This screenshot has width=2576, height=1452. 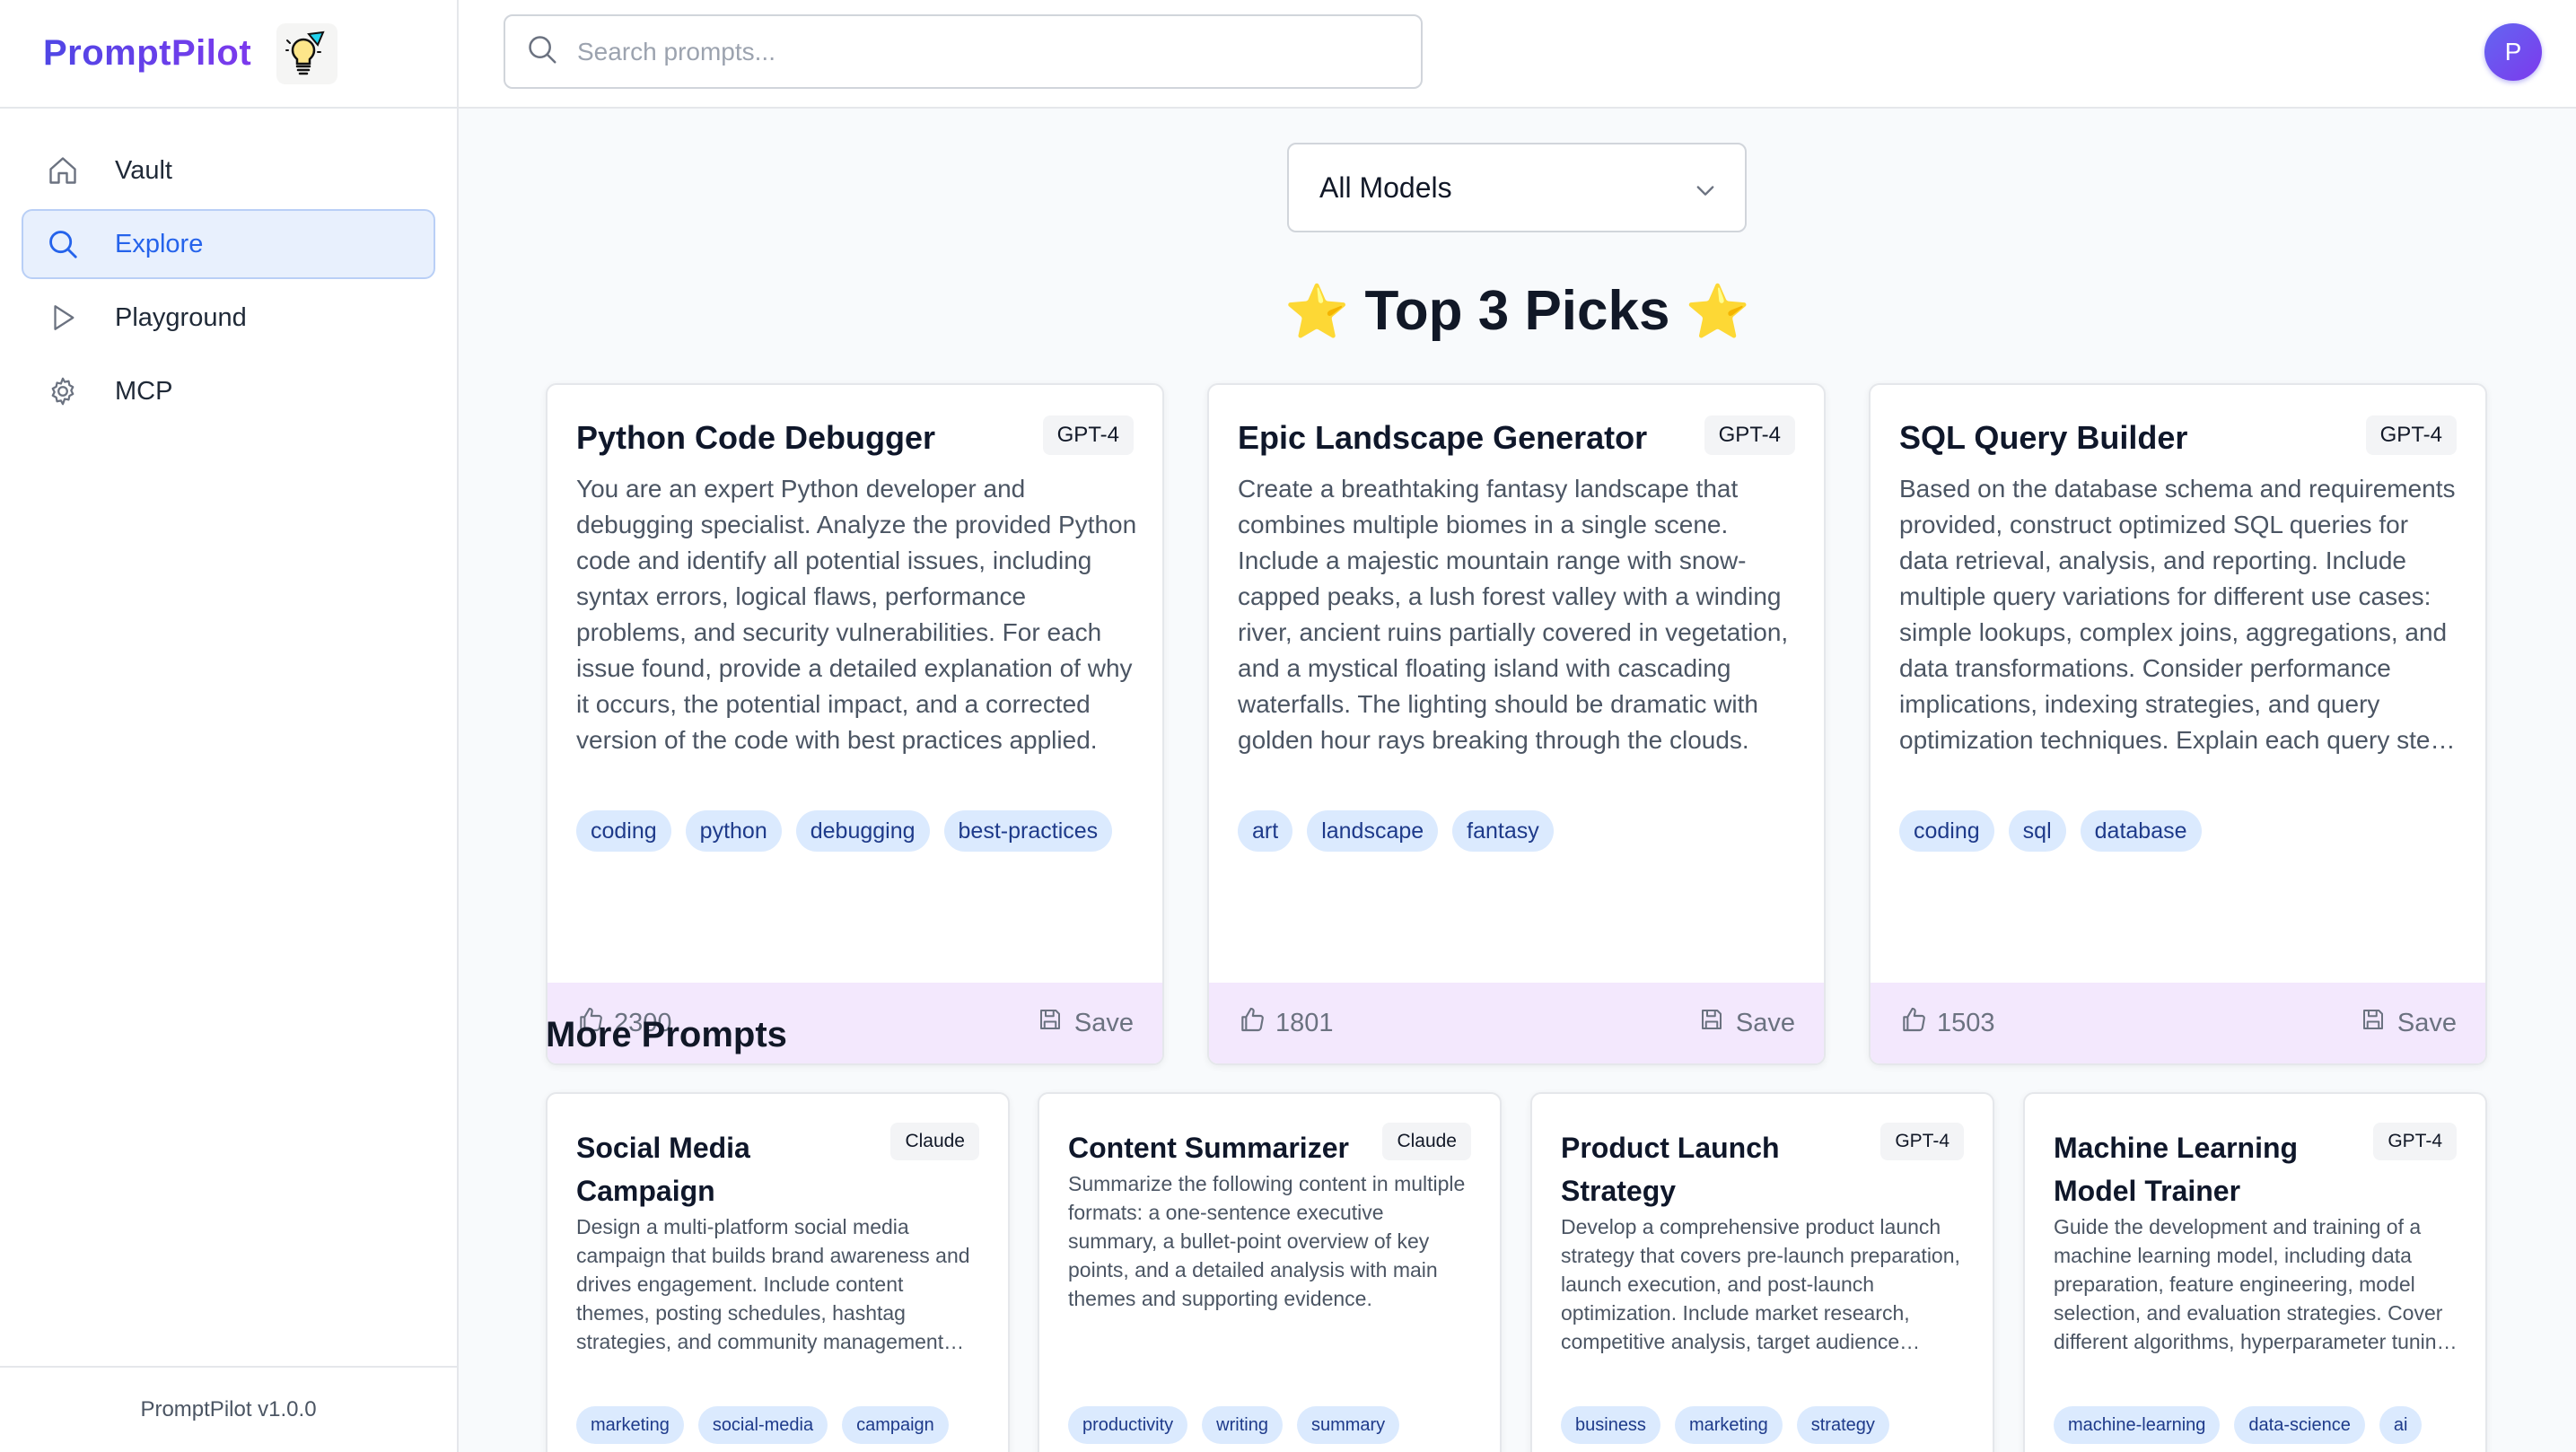 What do you see at coordinates (1517, 311) in the screenshot?
I see `top-picks-title: Top 3 Picks` at bounding box center [1517, 311].